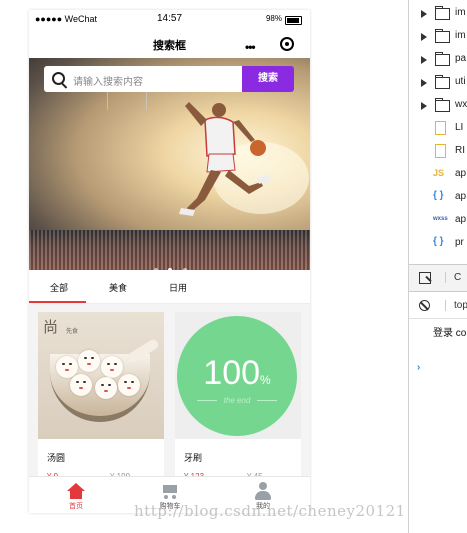 The image size is (467, 533). I want to click on image-number-unit: %, so click(265, 380).